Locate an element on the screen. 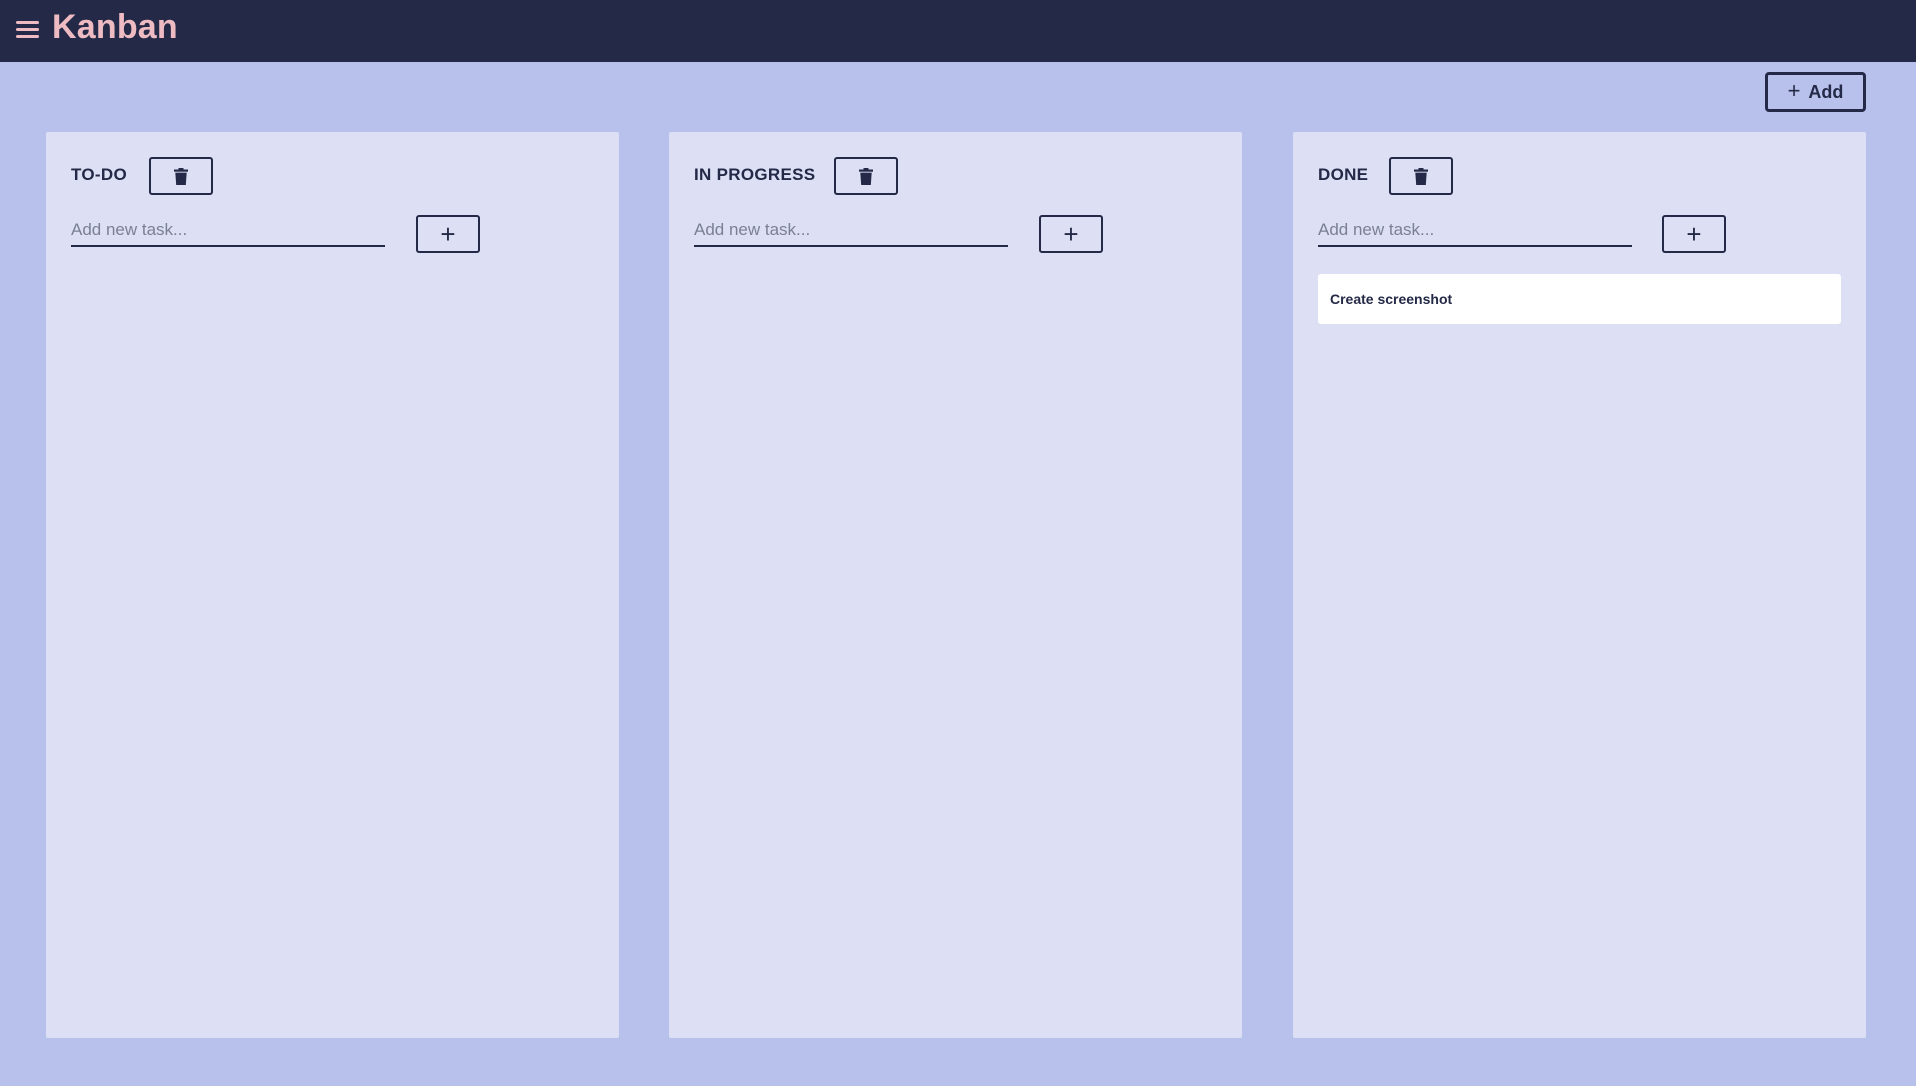 This screenshot has height=1086, width=1916. hamburger-menu-icon is located at coordinates (27, 30).